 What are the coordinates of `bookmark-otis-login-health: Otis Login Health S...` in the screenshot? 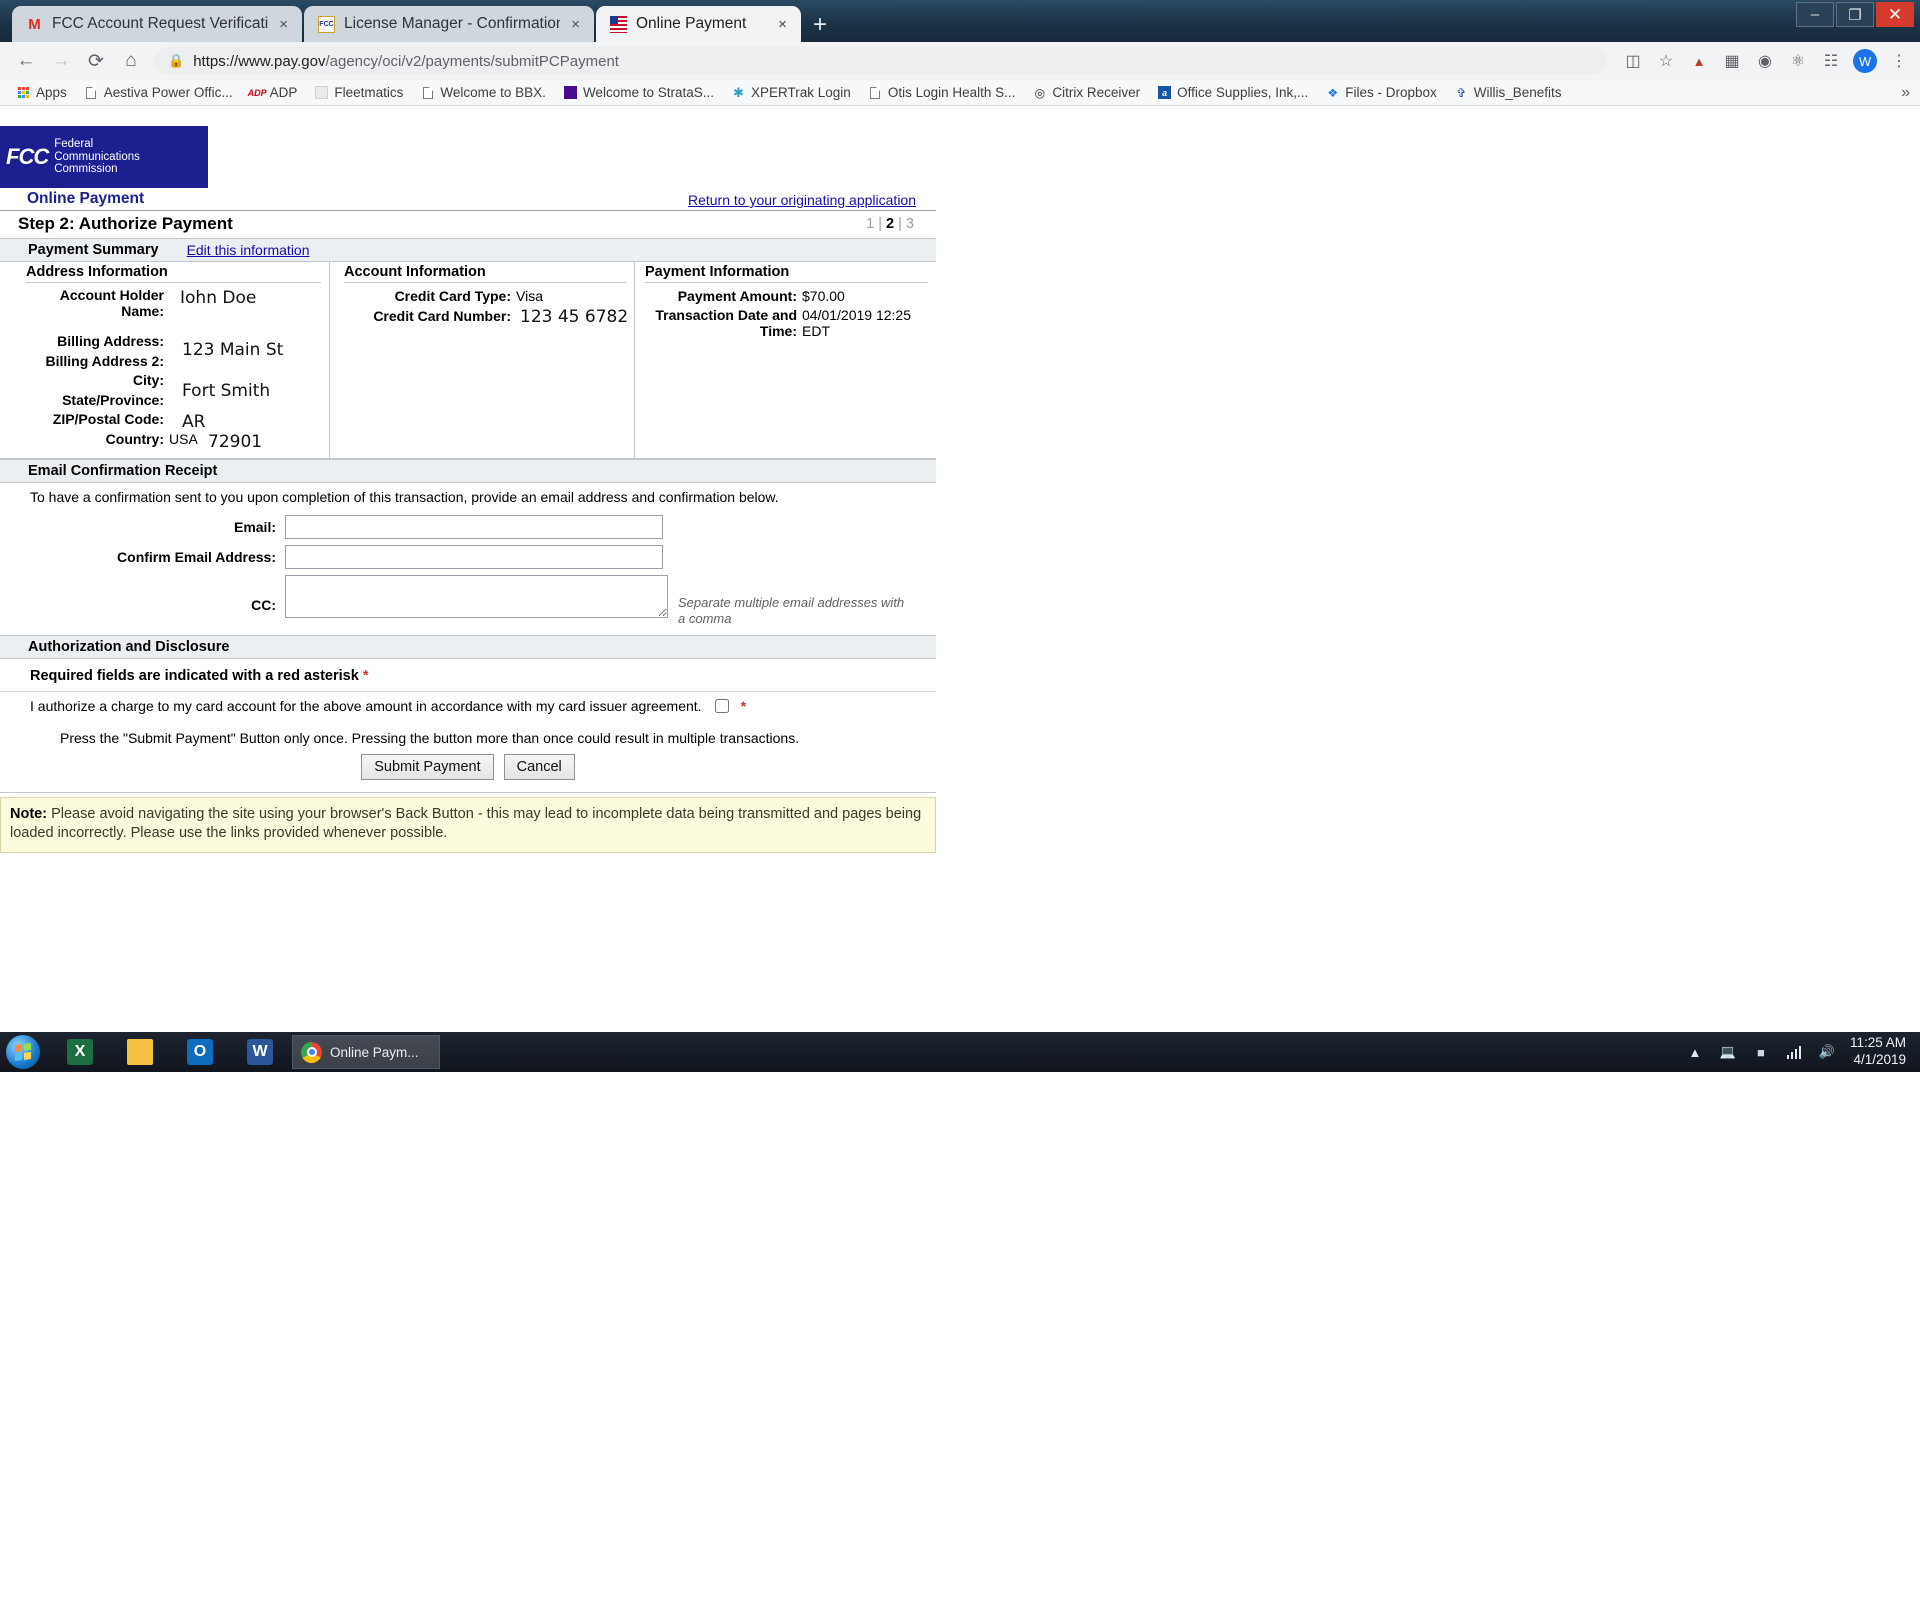 It's located at (942, 92).